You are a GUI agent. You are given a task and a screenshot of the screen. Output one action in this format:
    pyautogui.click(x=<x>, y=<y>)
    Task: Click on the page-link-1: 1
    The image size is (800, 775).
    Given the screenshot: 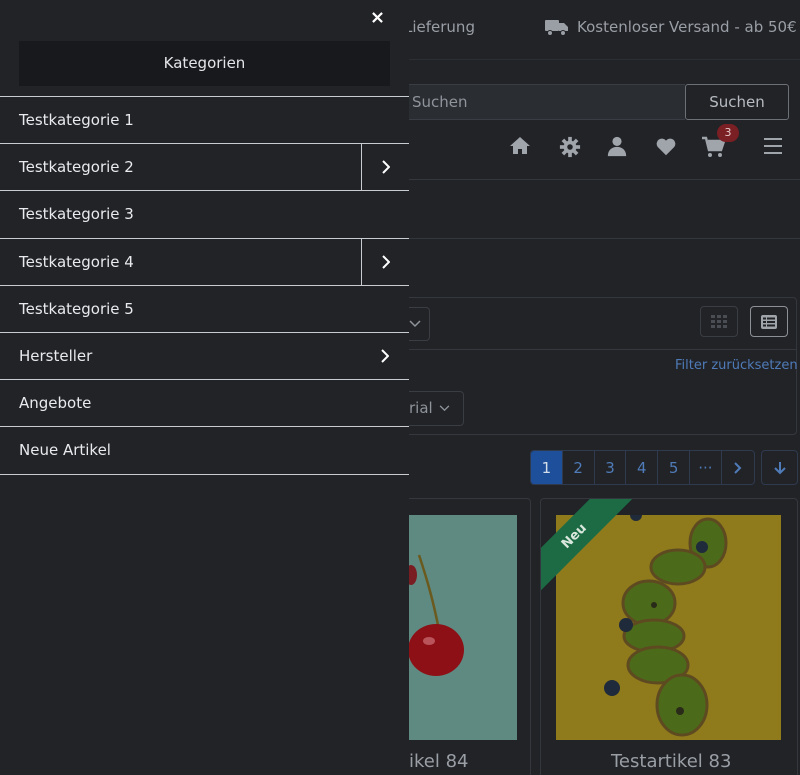 What is the action you would take?
    pyautogui.click(x=547, y=467)
    